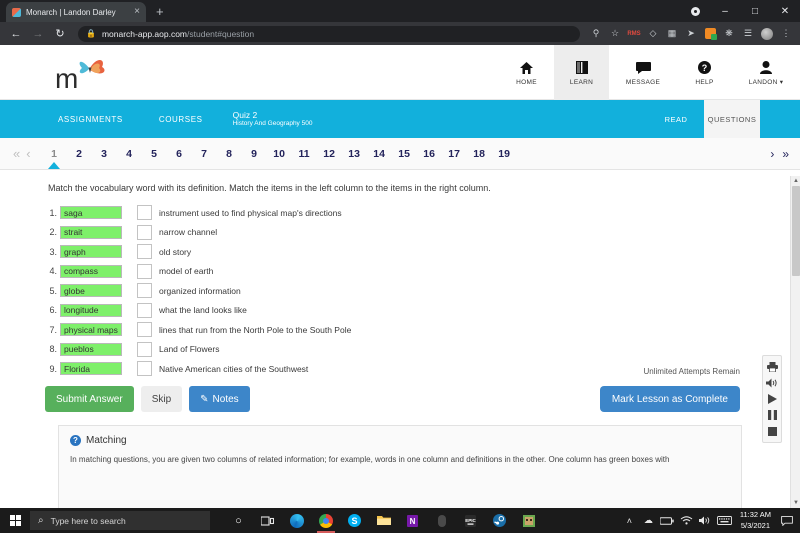 The height and width of the screenshot is (533, 800). What do you see at coordinates (89, 399) in the screenshot?
I see `submit-answer-button: Submit Answer` at bounding box center [89, 399].